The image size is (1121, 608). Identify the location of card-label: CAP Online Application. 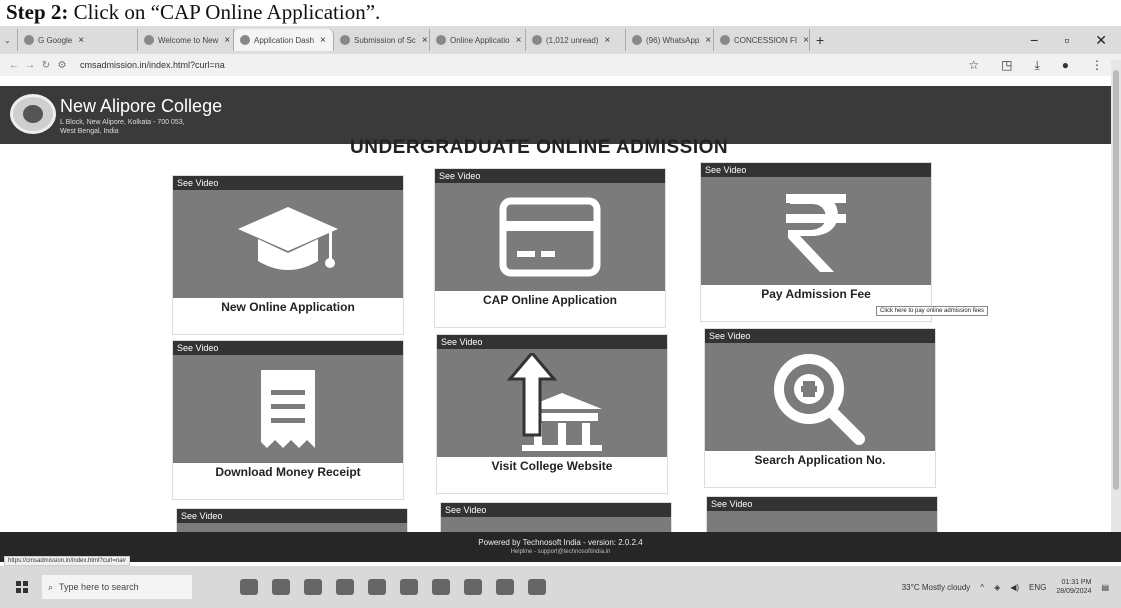
(550, 300).